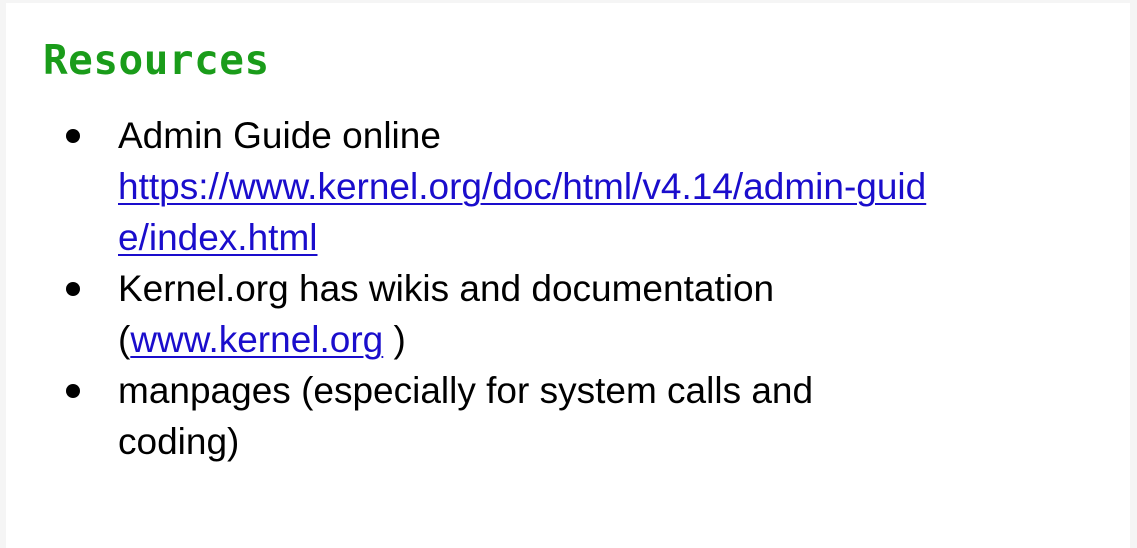  What do you see at coordinates (218, 237) in the screenshot?
I see `admin-guide-link-line2: e/index.html` at bounding box center [218, 237].